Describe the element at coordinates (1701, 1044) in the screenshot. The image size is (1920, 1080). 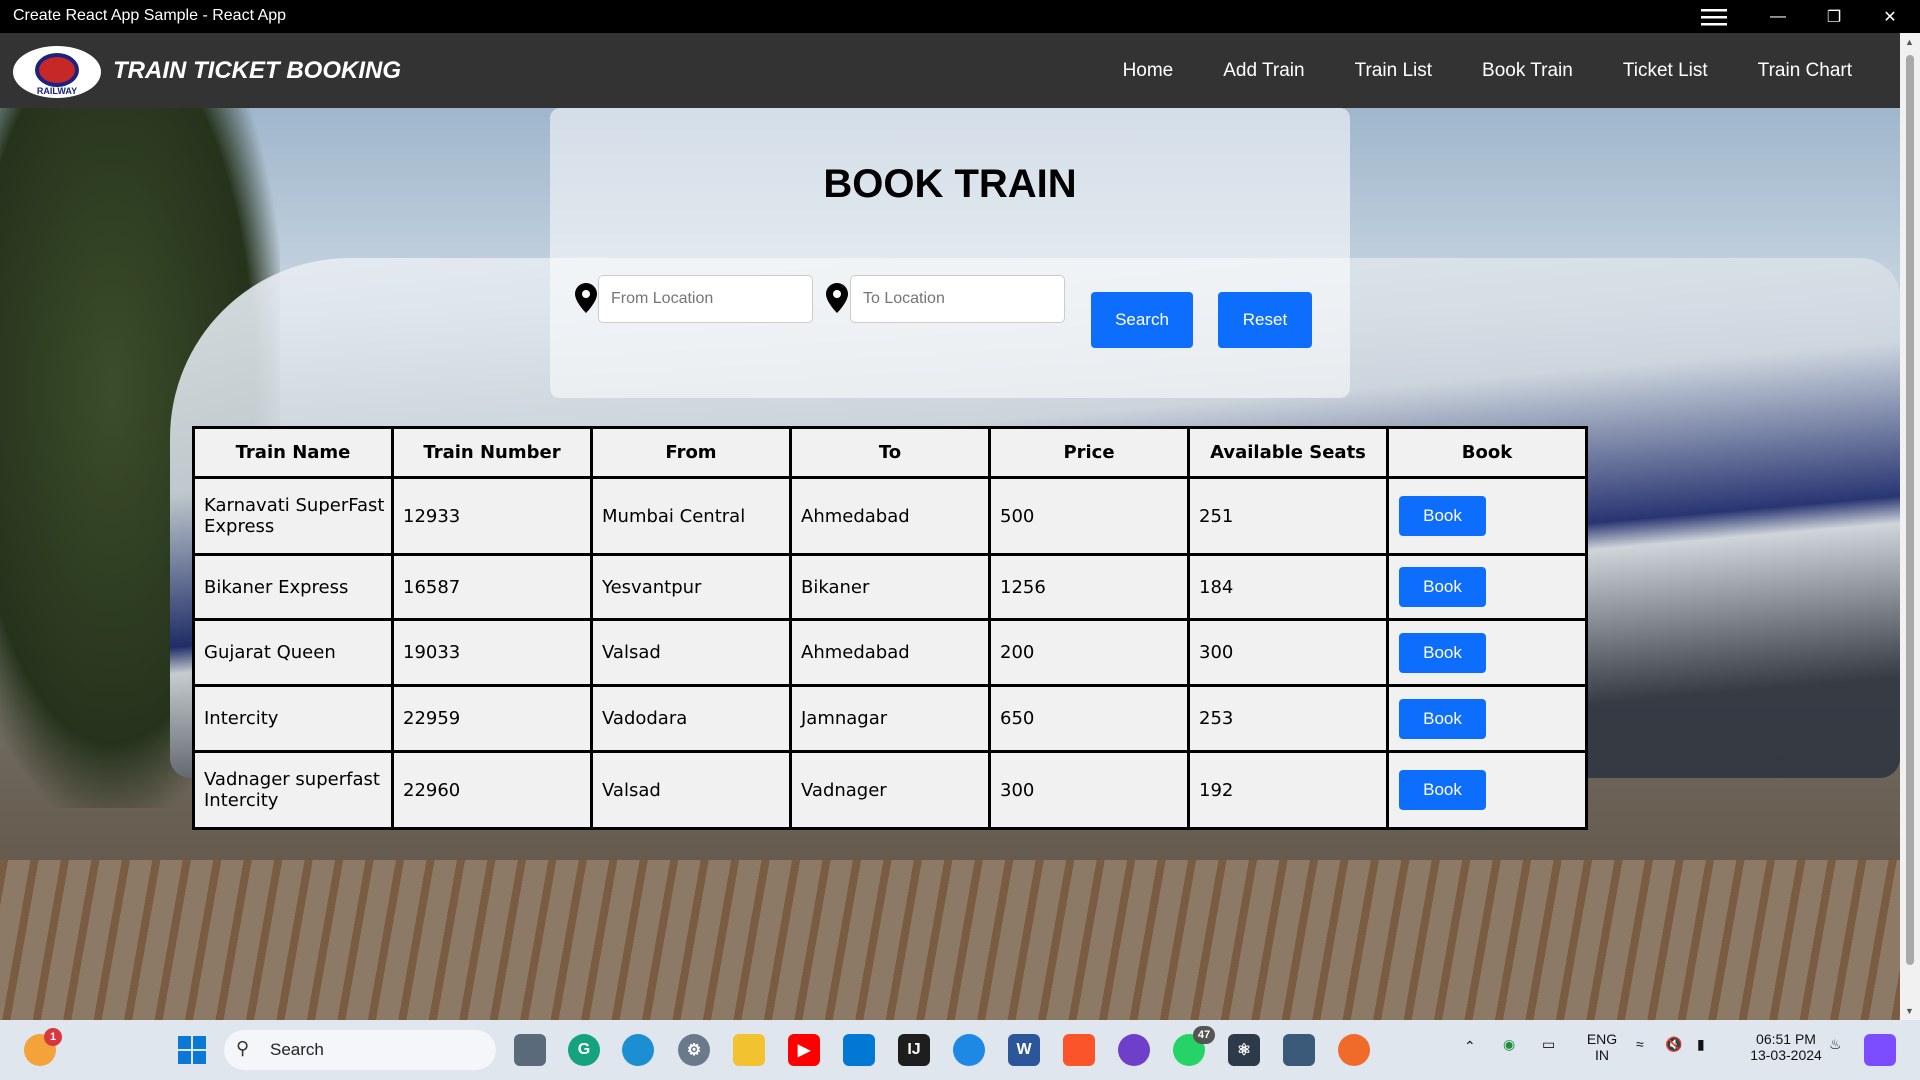
I see `battery-icon: ▮` at that location.